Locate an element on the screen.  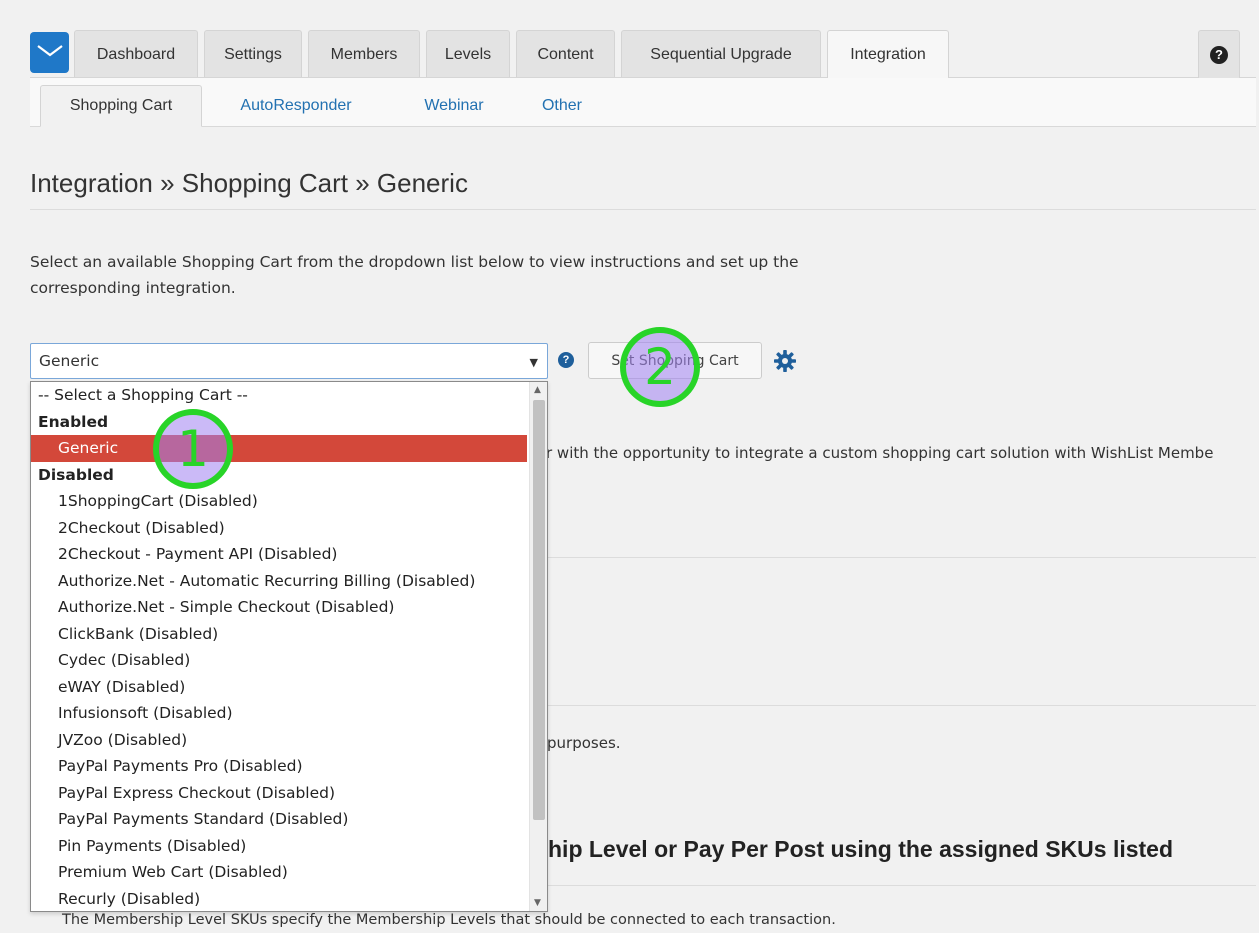
option-2checkout-payment-api: 2Checkout - Payment API (Disabled) is located at coordinates (289, 554).